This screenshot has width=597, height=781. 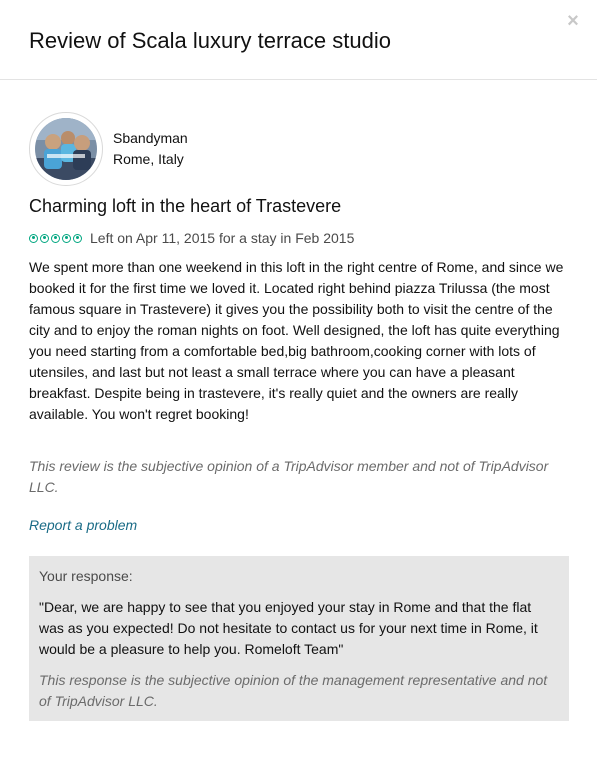 I want to click on reviewer-block: Sbandyman Rome, Italy, so click(x=299, y=149).